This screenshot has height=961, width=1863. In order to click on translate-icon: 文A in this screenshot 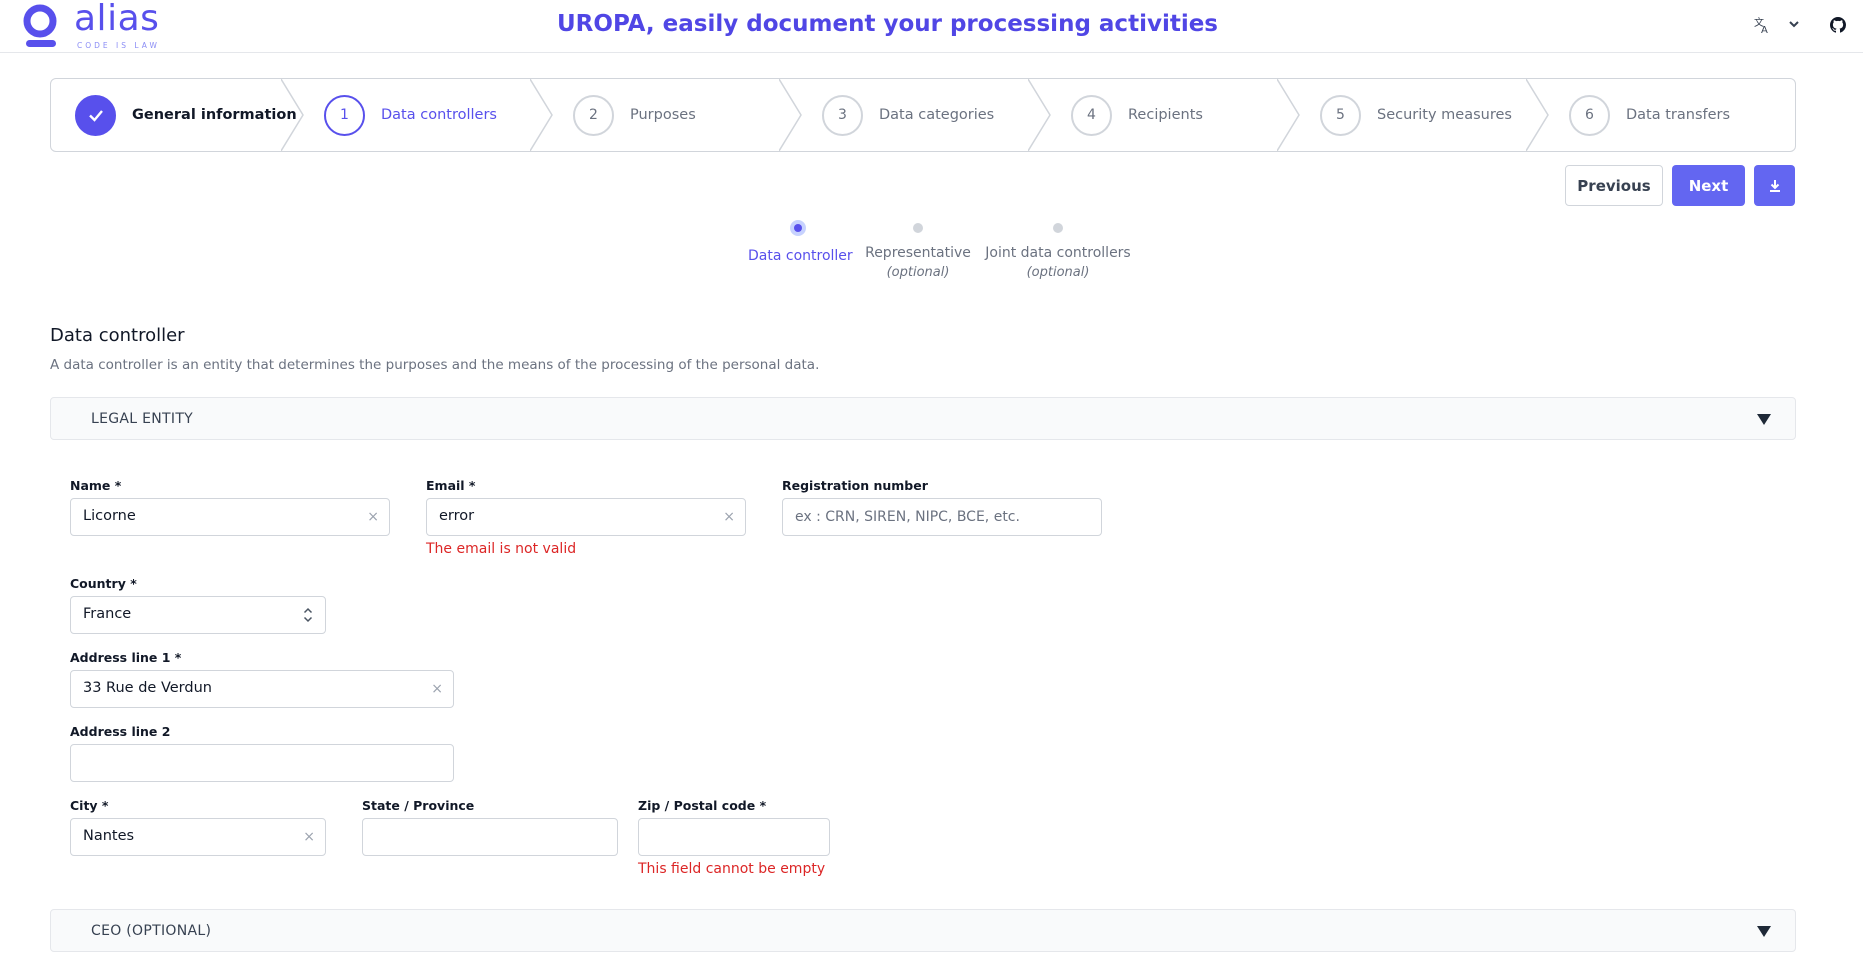, I will do `click(1763, 27)`.